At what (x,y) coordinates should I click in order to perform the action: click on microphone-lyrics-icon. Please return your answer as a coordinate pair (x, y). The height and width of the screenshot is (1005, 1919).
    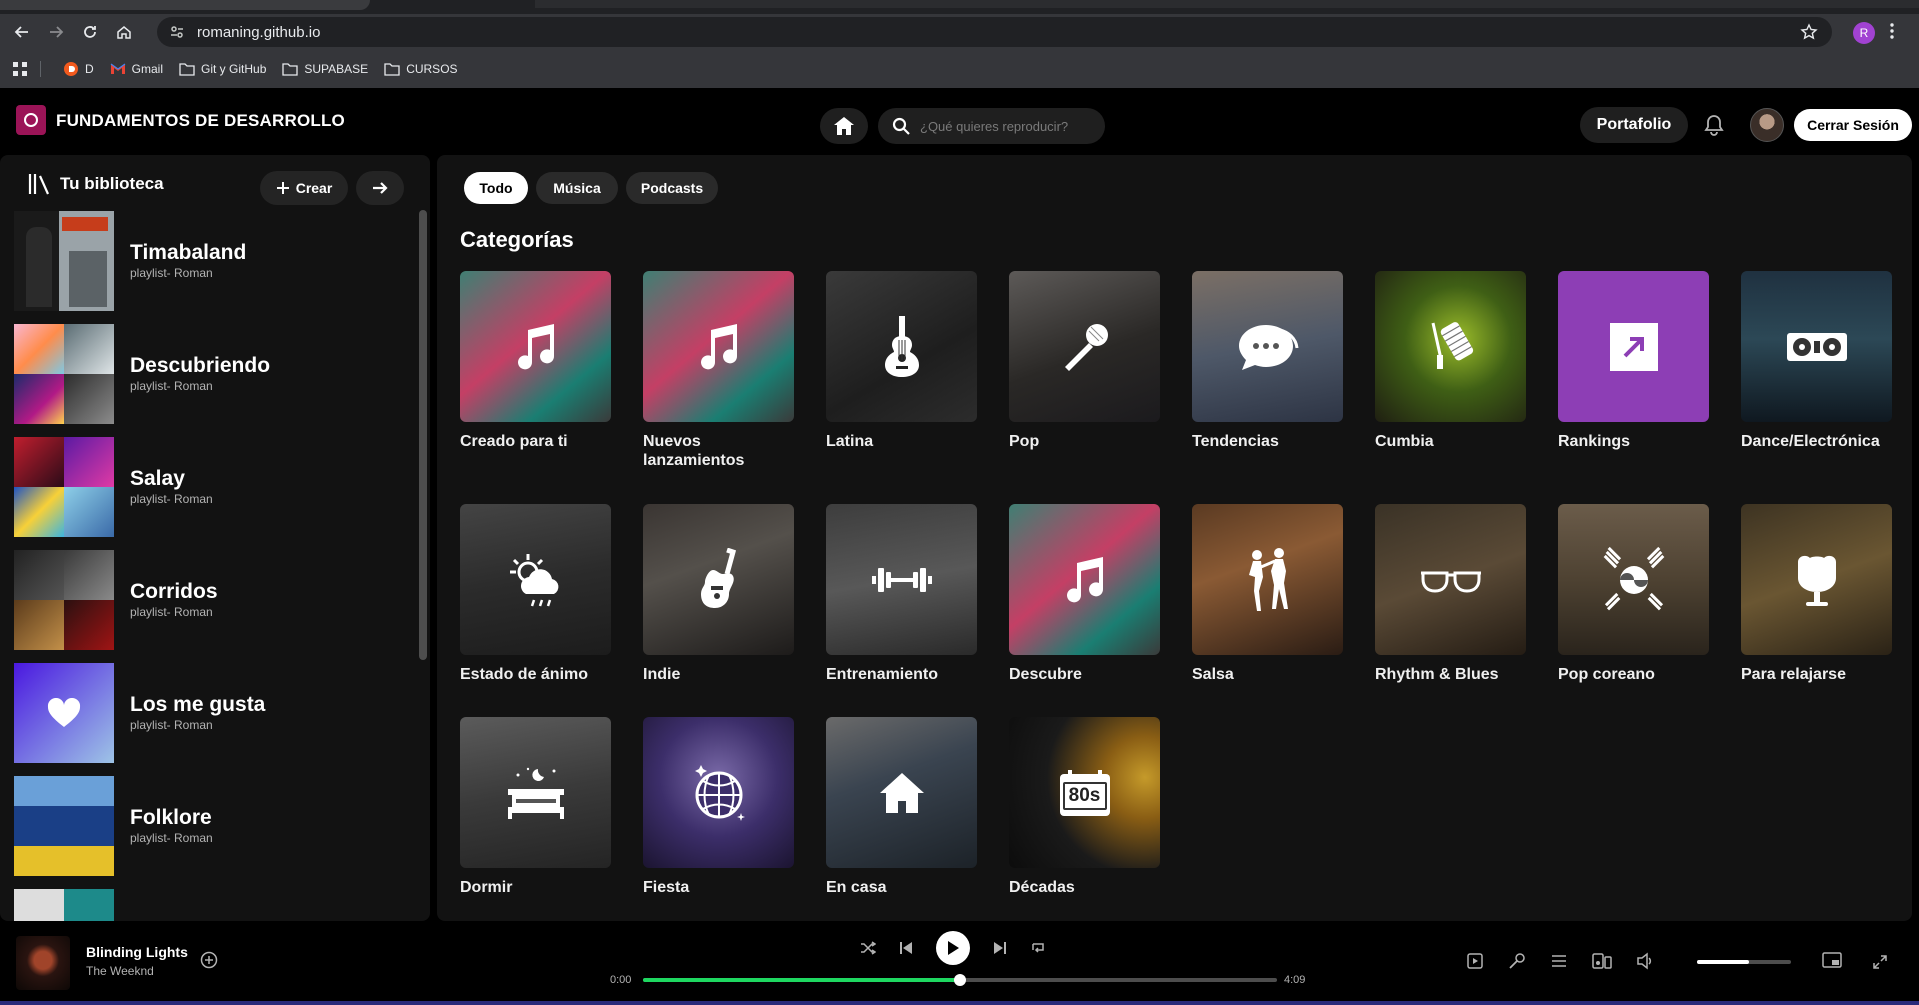
    Looking at the image, I should click on (1517, 961).